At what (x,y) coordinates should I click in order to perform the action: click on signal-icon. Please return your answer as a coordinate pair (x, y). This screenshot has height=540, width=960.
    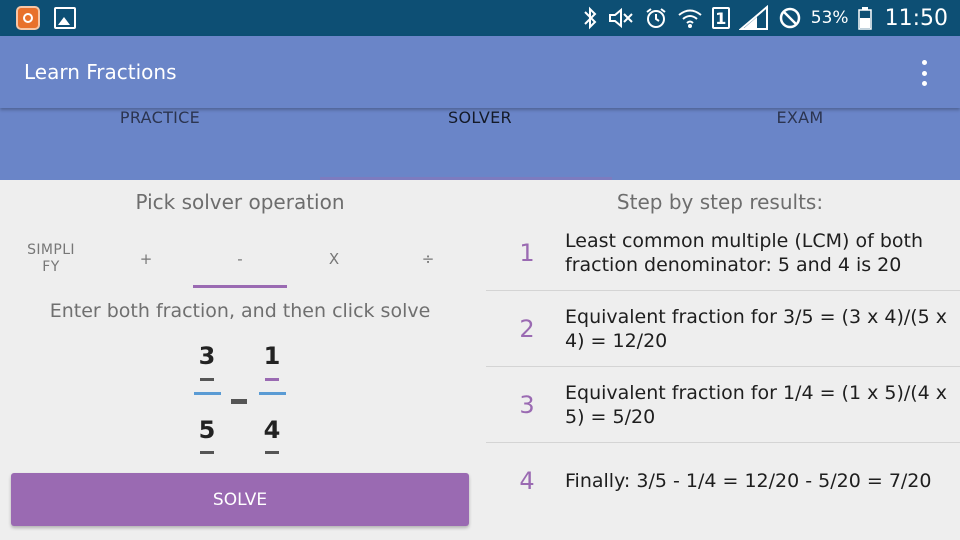
    Looking at the image, I should click on (753, 17).